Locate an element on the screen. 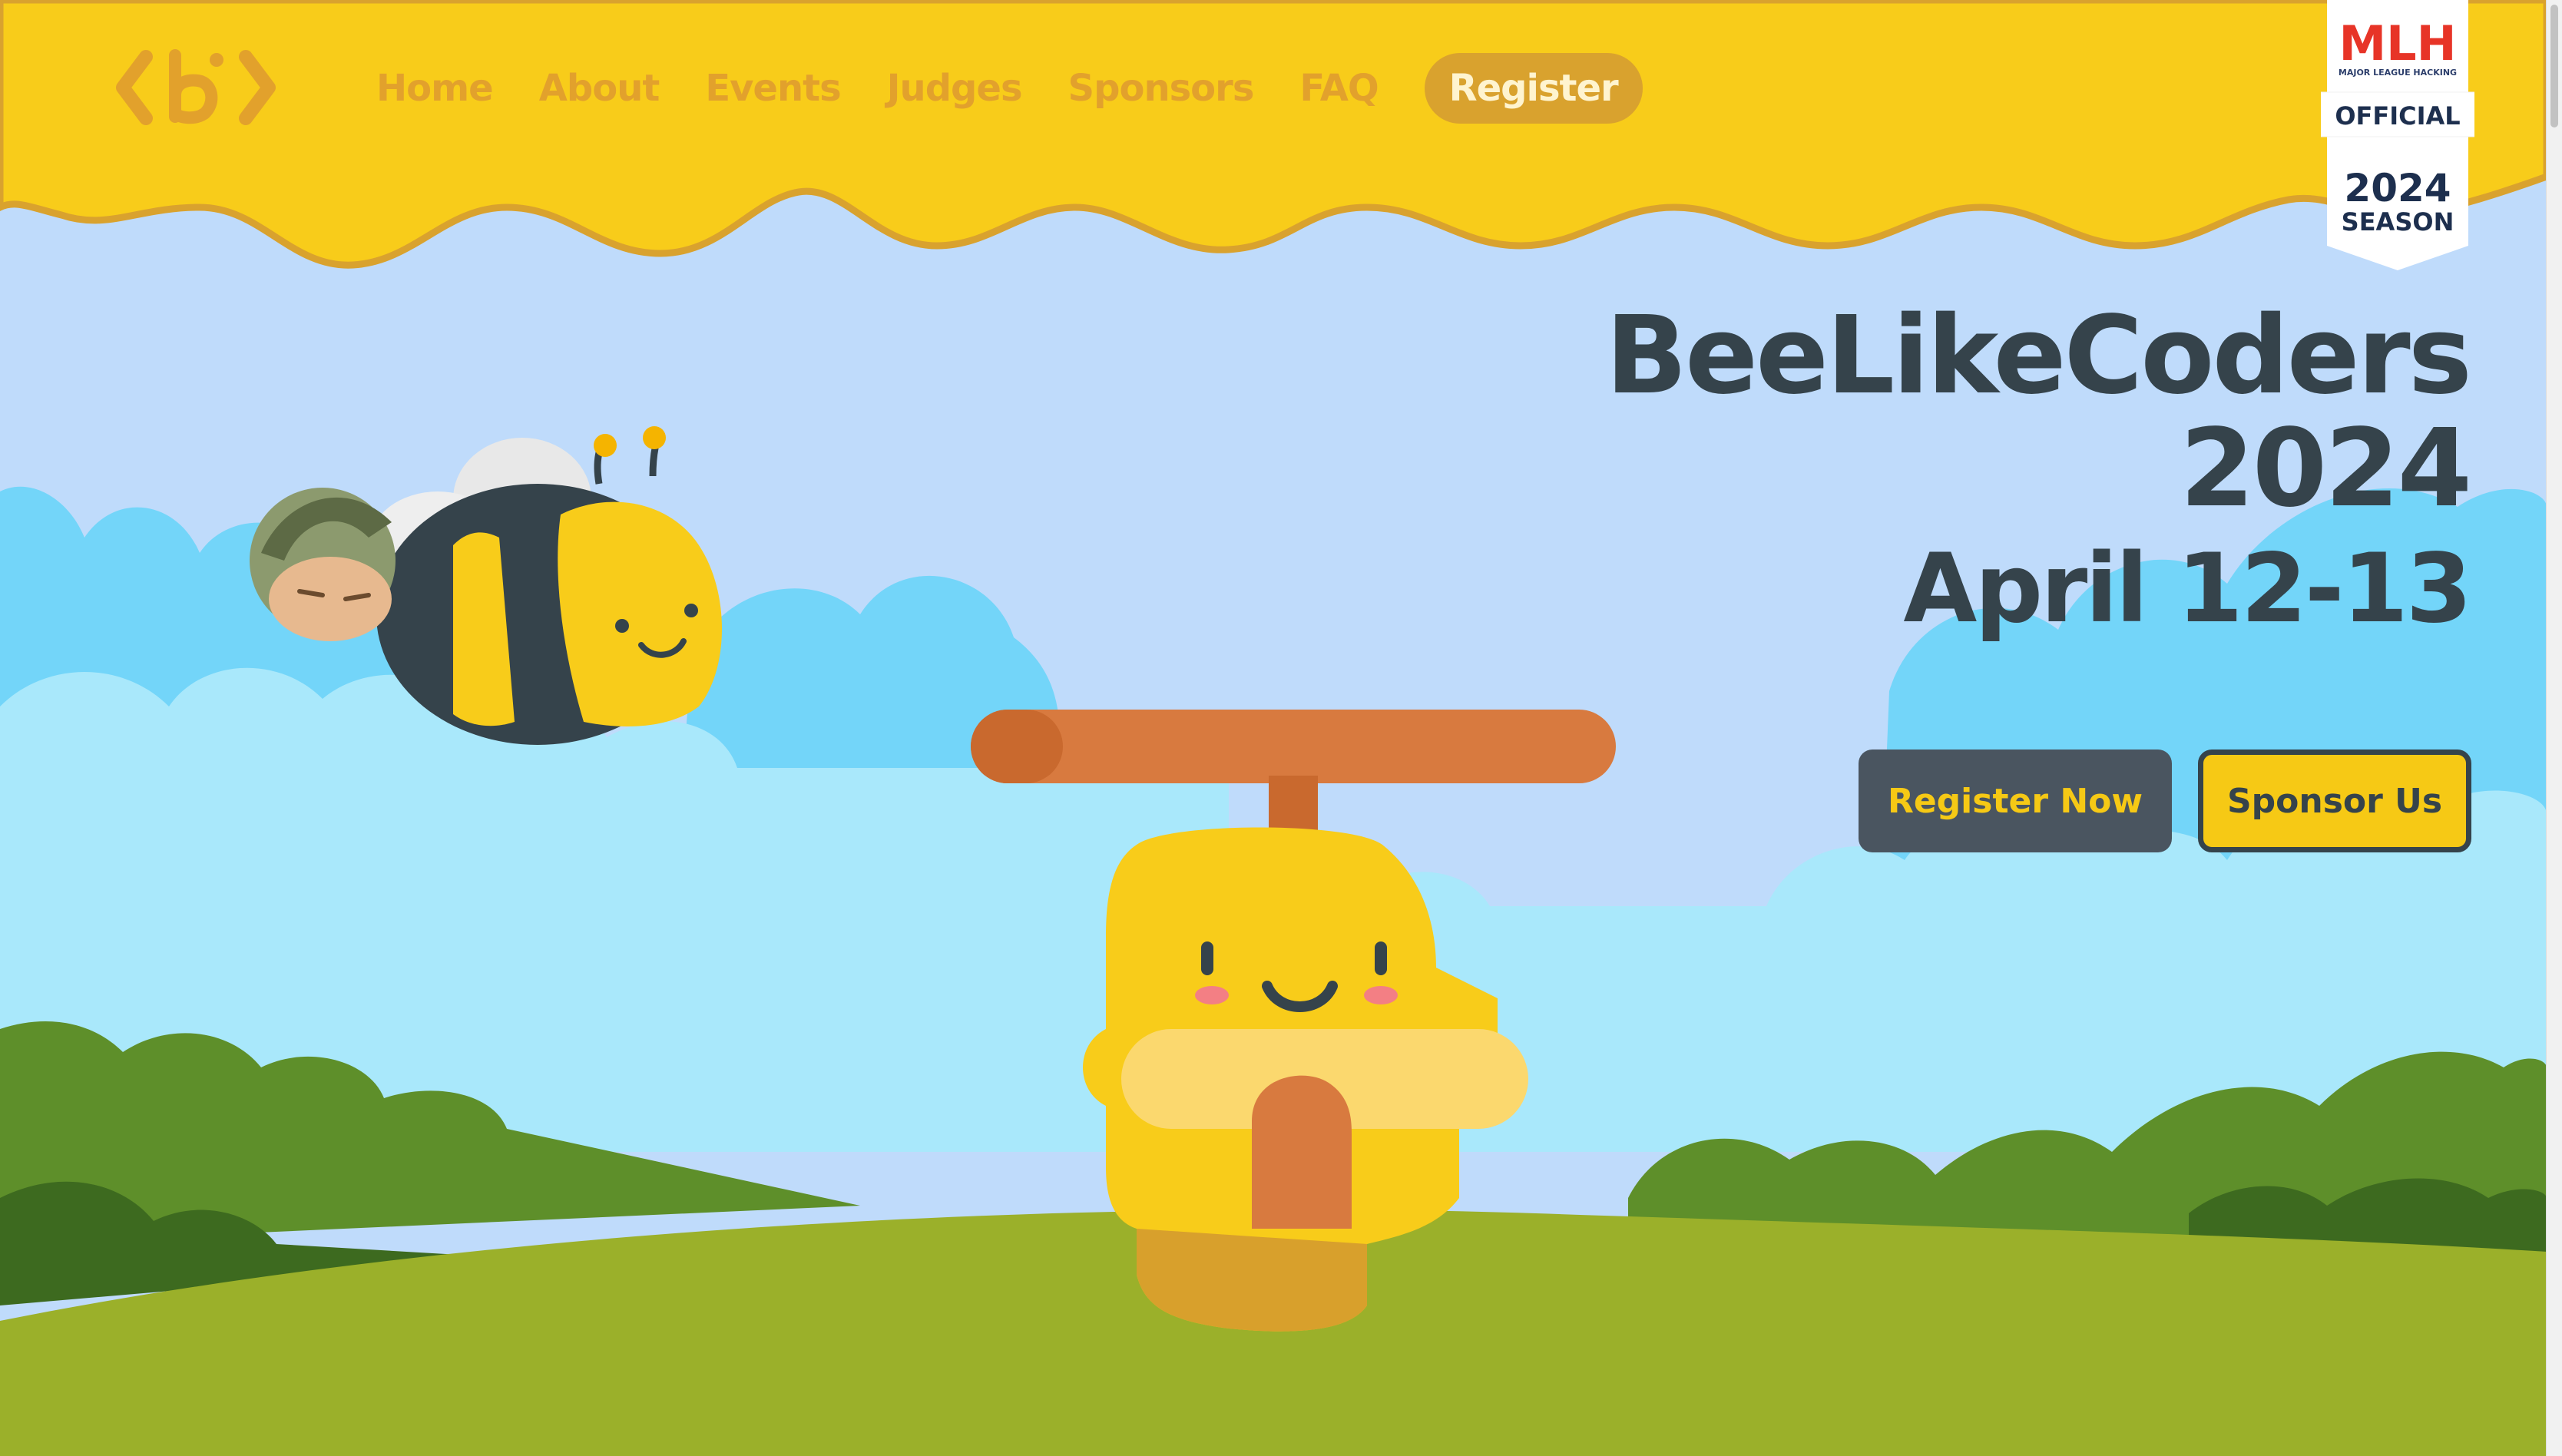 The height and width of the screenshot is (1456, 2562). nav-register-button: Register is located at coordinates (1533, 88).